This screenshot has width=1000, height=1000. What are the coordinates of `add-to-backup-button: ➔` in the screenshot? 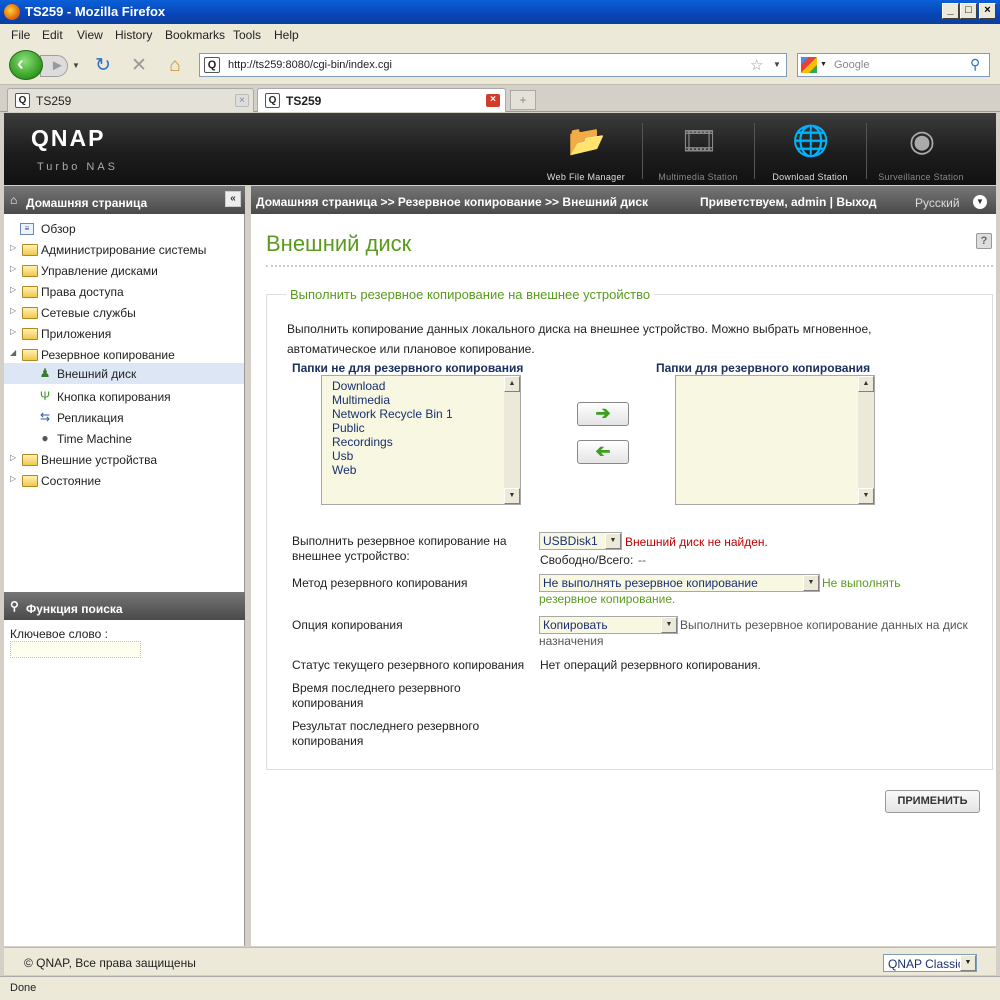 It's located at (603, 414).